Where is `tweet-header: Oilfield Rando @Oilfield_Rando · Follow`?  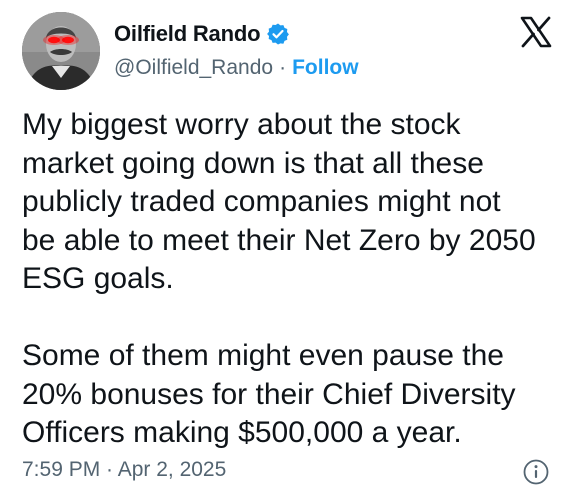
tweet-header: Oilfield Rando @Oilfield_Rando · Follow is located at coordinates (287, 51).